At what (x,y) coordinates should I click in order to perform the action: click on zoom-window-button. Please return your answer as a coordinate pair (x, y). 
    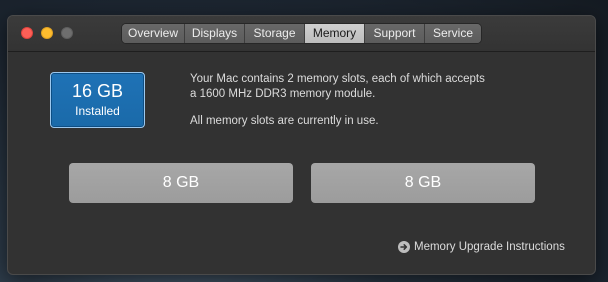
    Looking at the image, I should click on (67, 33).